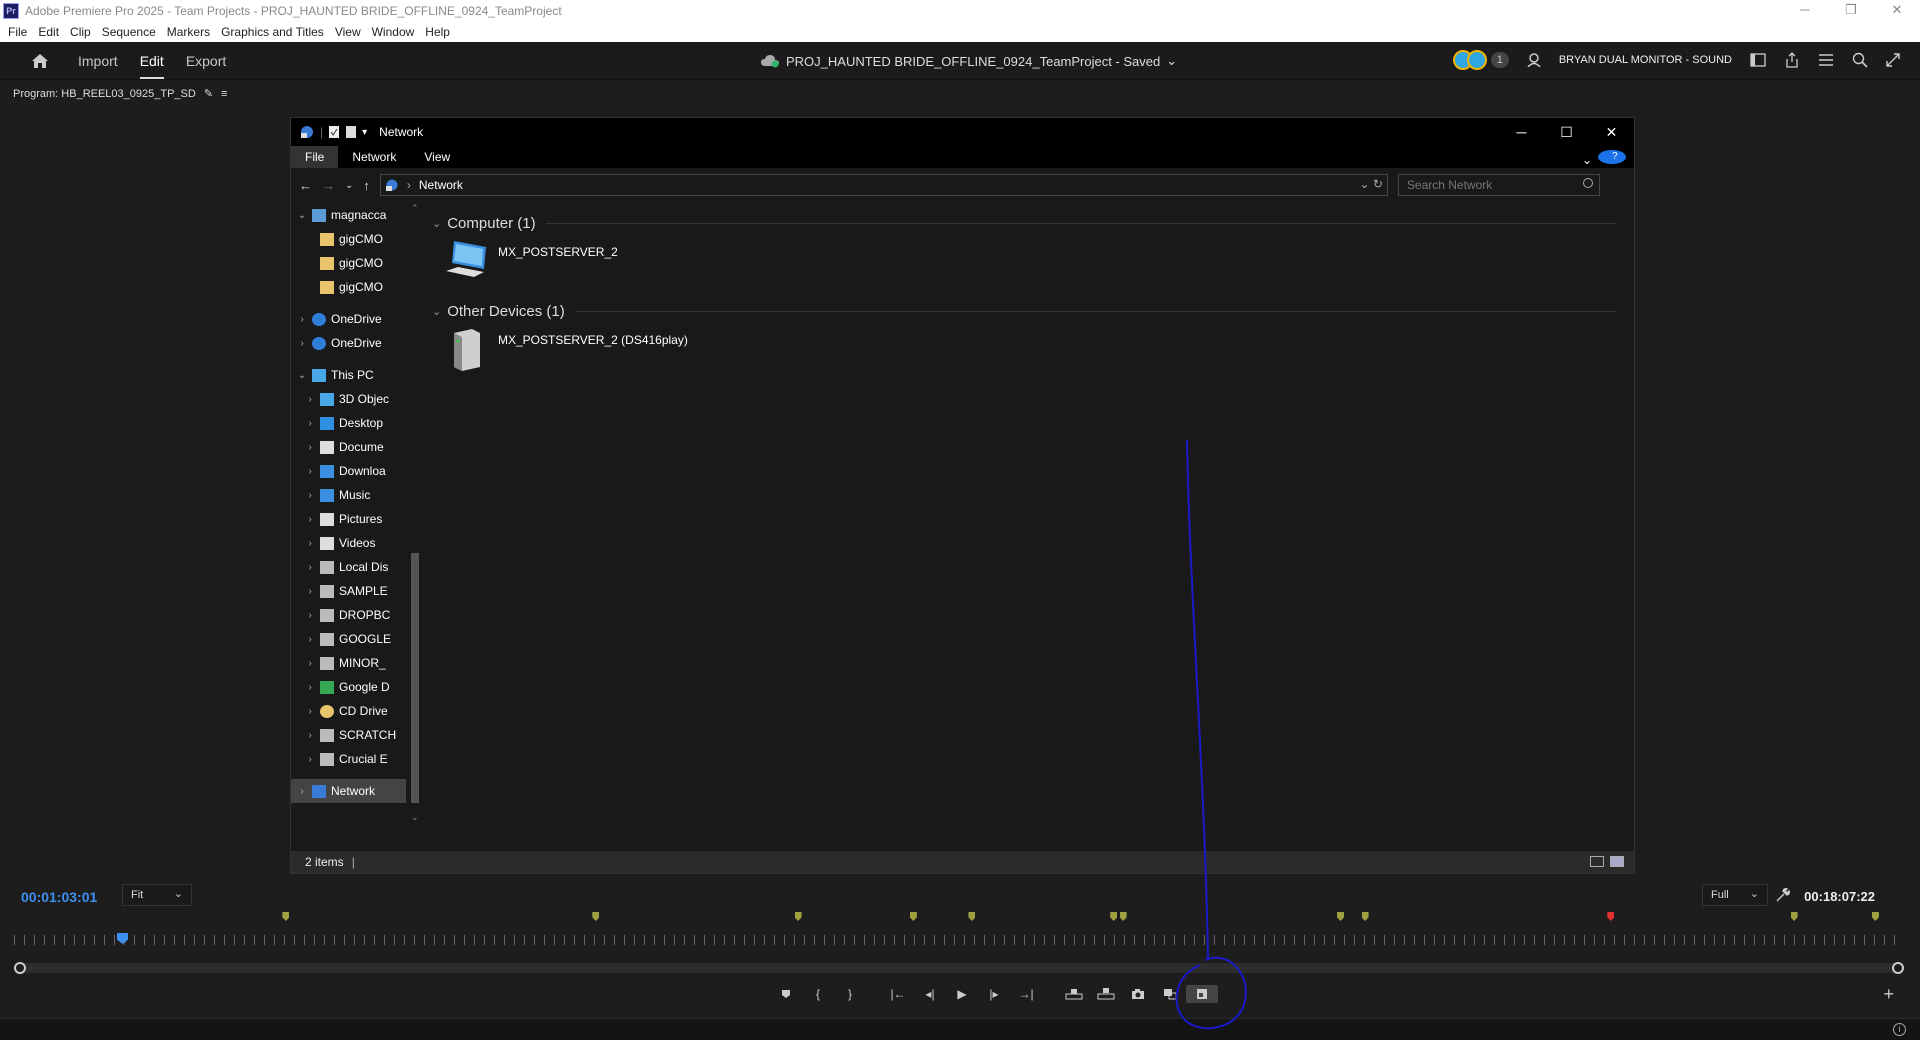  I want to click on new-folder-icon, so click(351, 132).